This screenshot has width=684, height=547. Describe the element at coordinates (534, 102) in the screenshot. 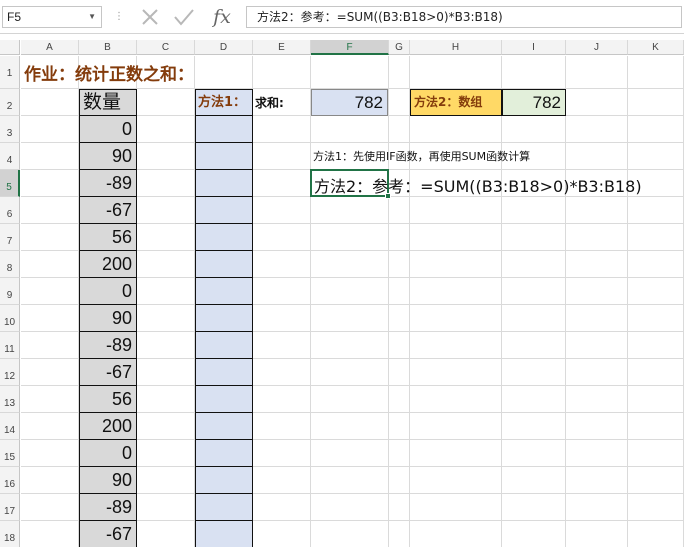

I see `i2-array-value: 782` at that location.